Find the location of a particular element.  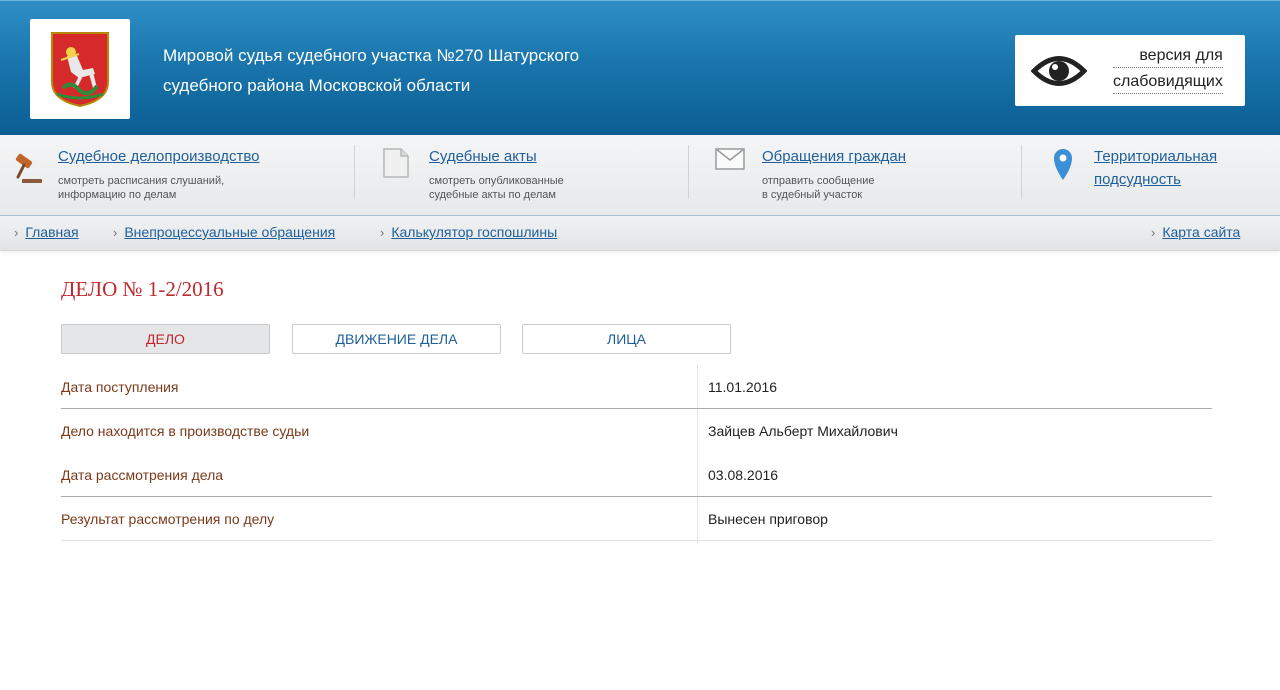

menu-link-court-proceedings: Судебное делопроизводство is located at coordinates (159, 157).